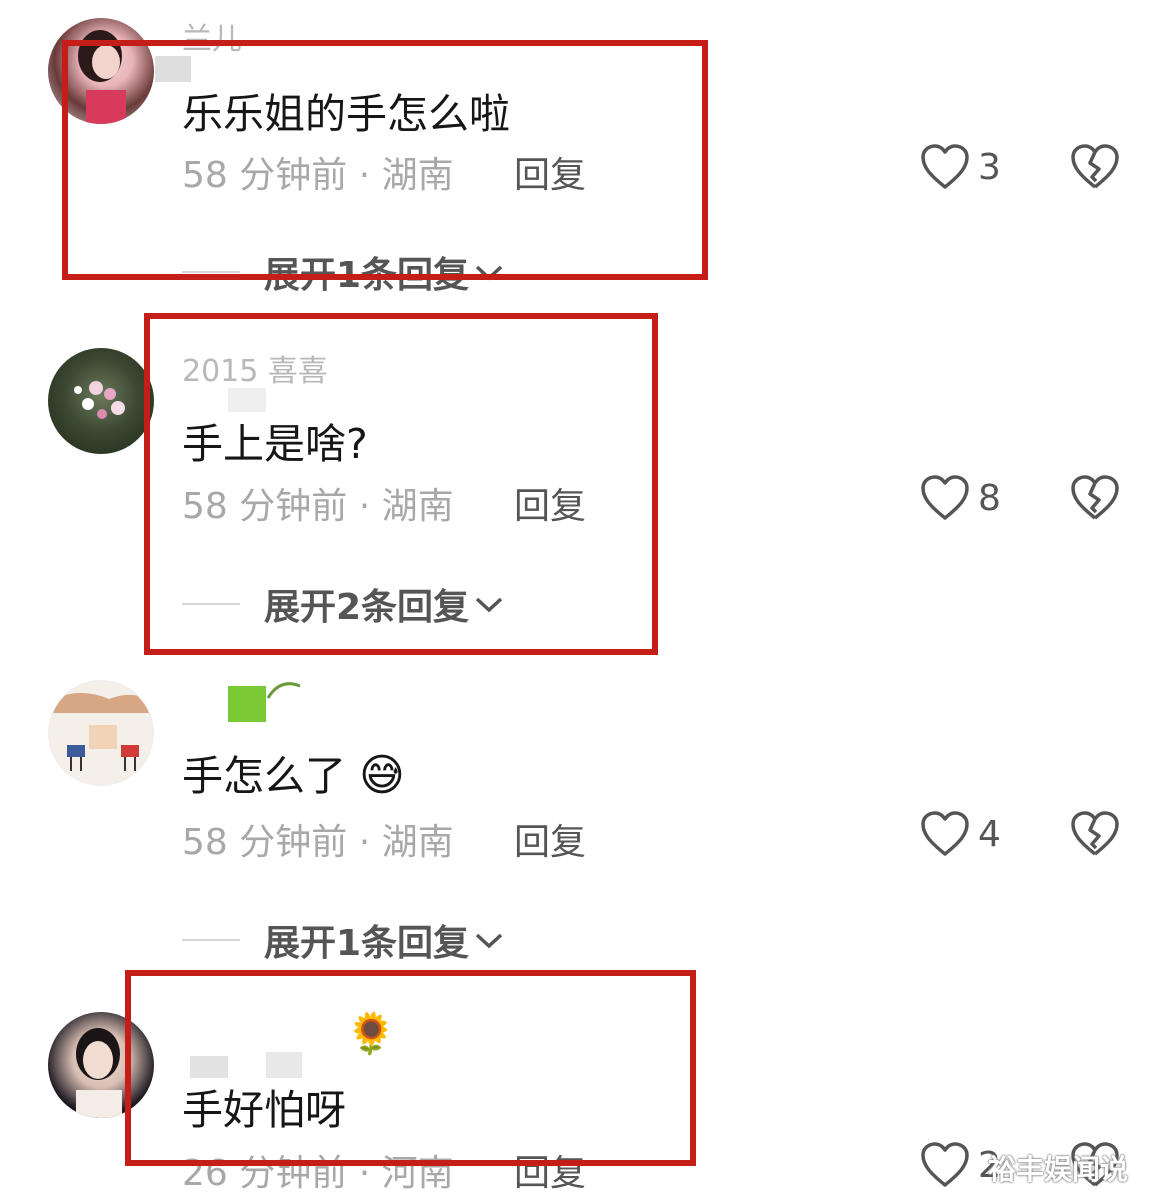 The width and height of the screenshot is (1170, 1204). Describe the element at coordinates (1058, 1169) in the screenshot. I see `watermark: 裕丰娱闻说` at that location.